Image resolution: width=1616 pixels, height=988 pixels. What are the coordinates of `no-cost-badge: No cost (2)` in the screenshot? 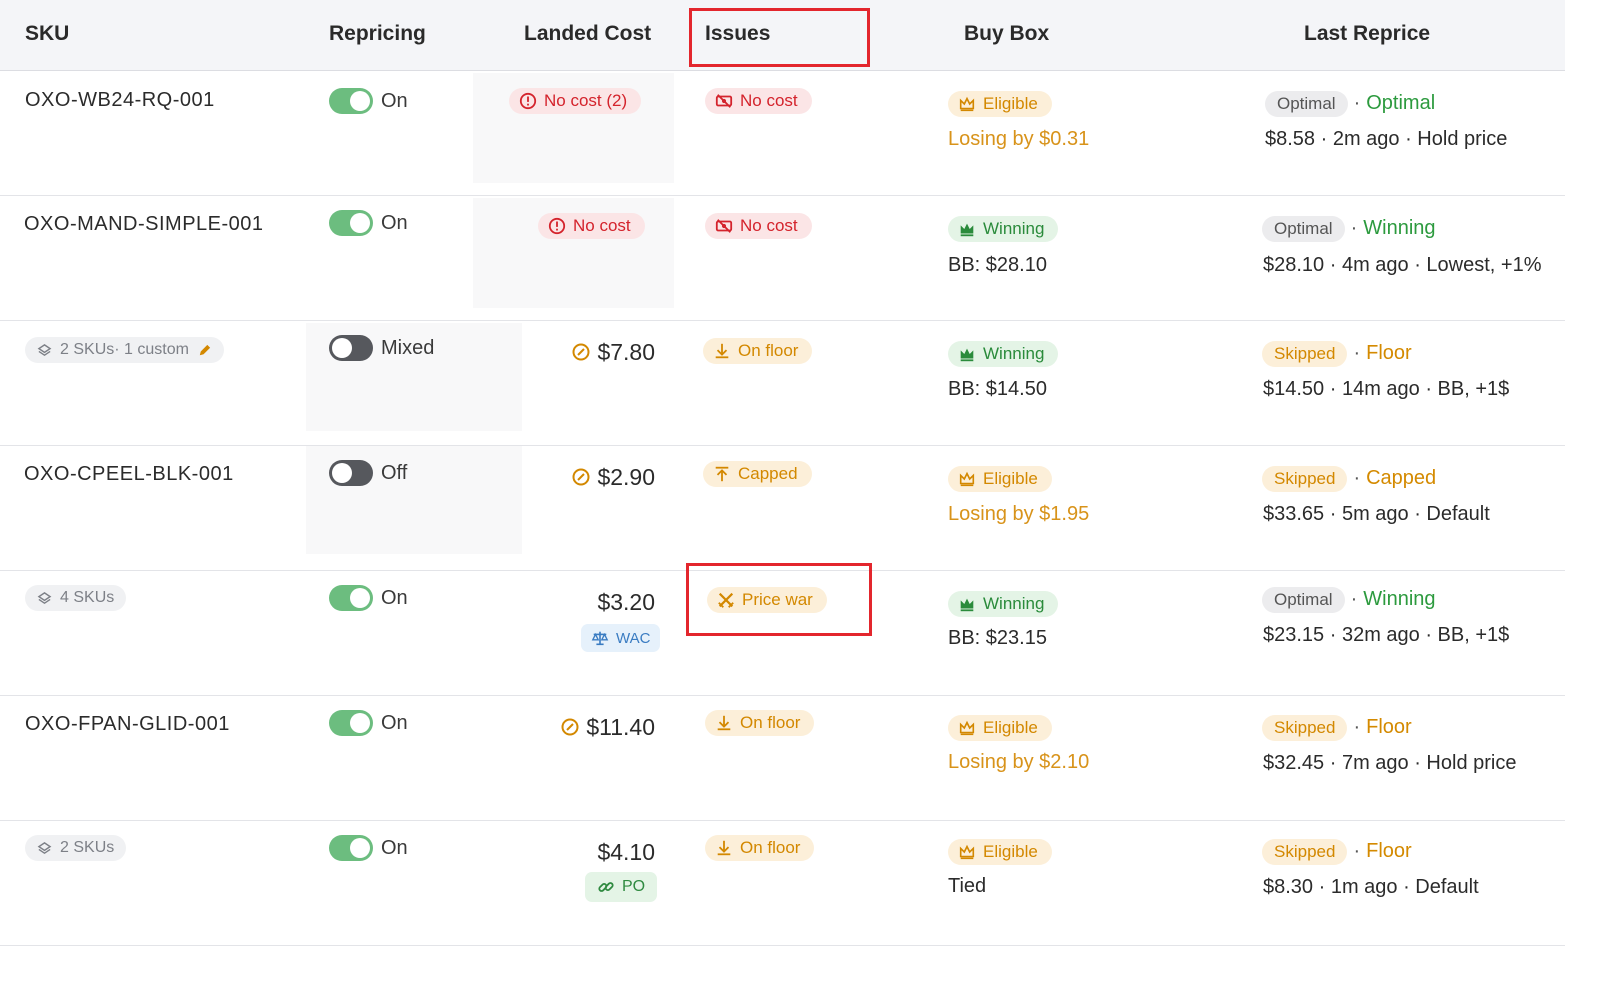 It's located at (575, 101).